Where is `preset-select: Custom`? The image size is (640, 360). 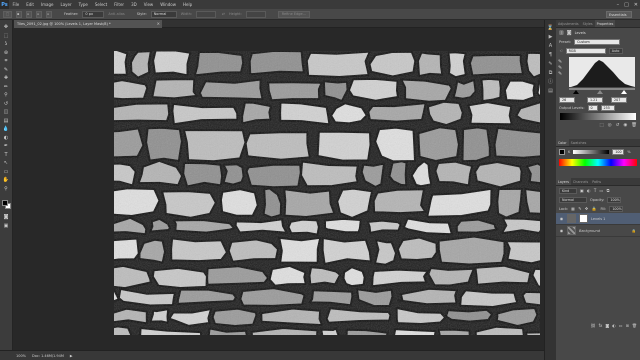
preset-select: Custom is located at coordinates (597, 41).